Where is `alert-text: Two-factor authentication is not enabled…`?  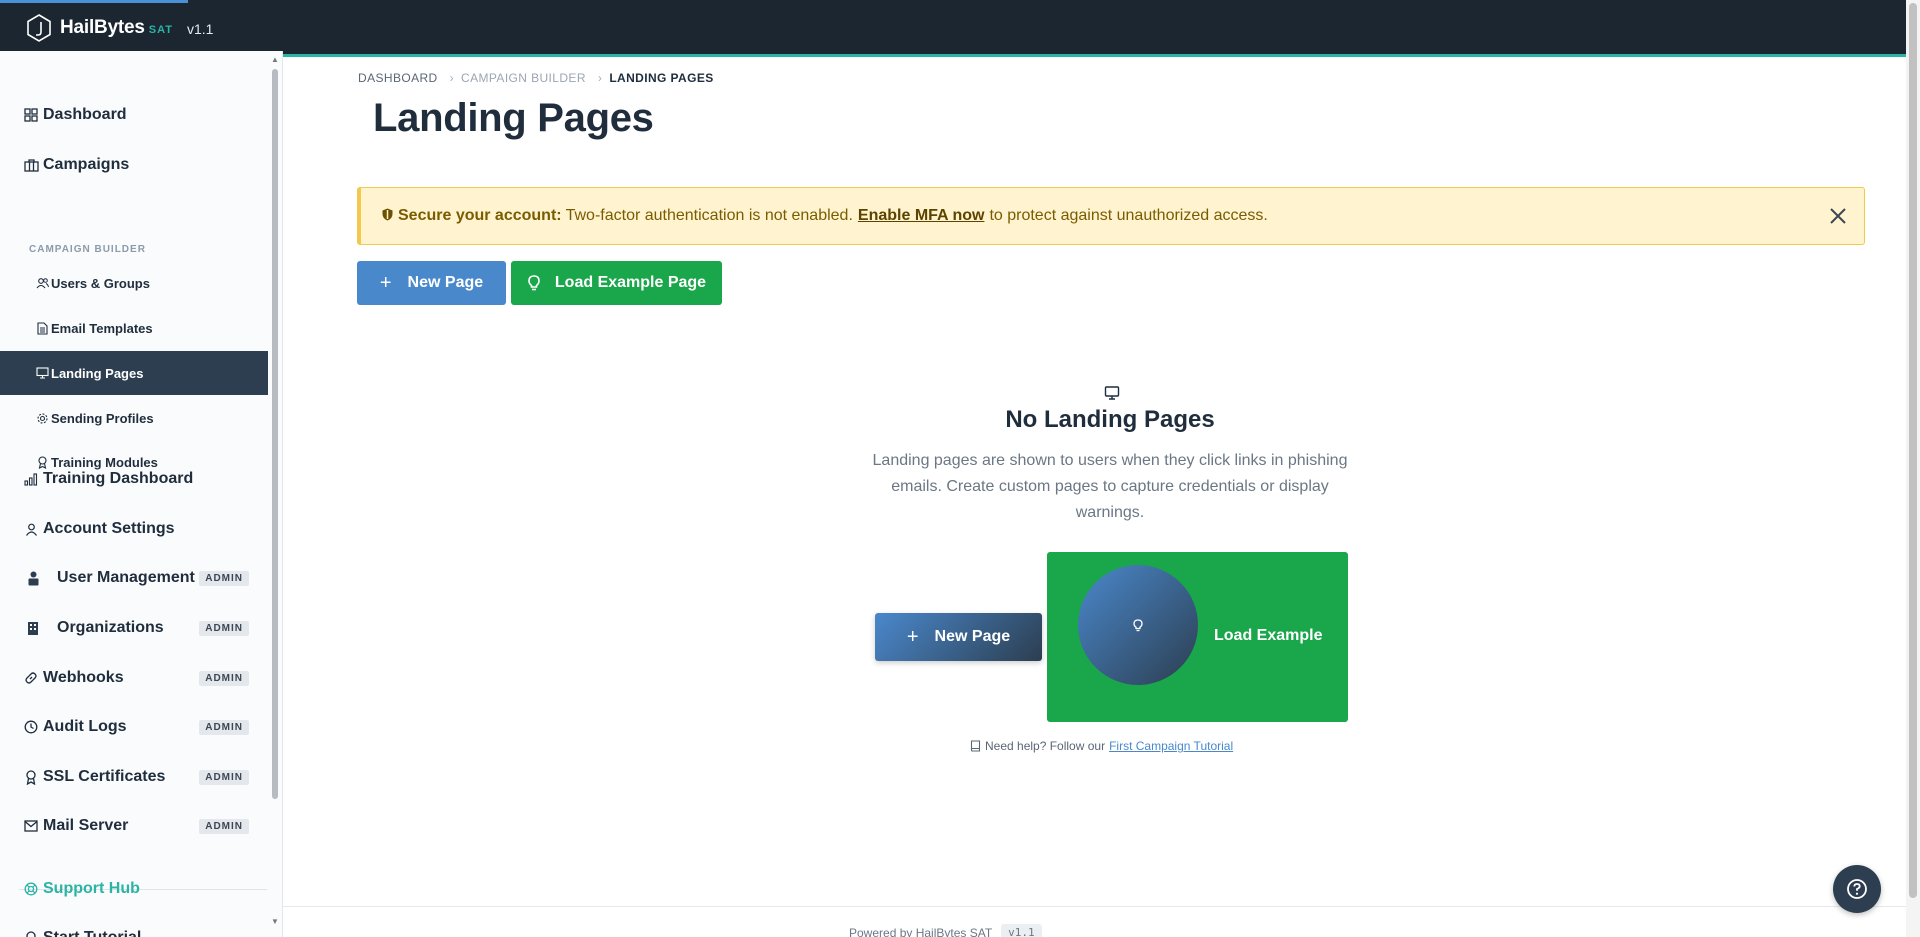
alert-text: Two-factor authentication is not enabled… is located at coordinates (709, 215).